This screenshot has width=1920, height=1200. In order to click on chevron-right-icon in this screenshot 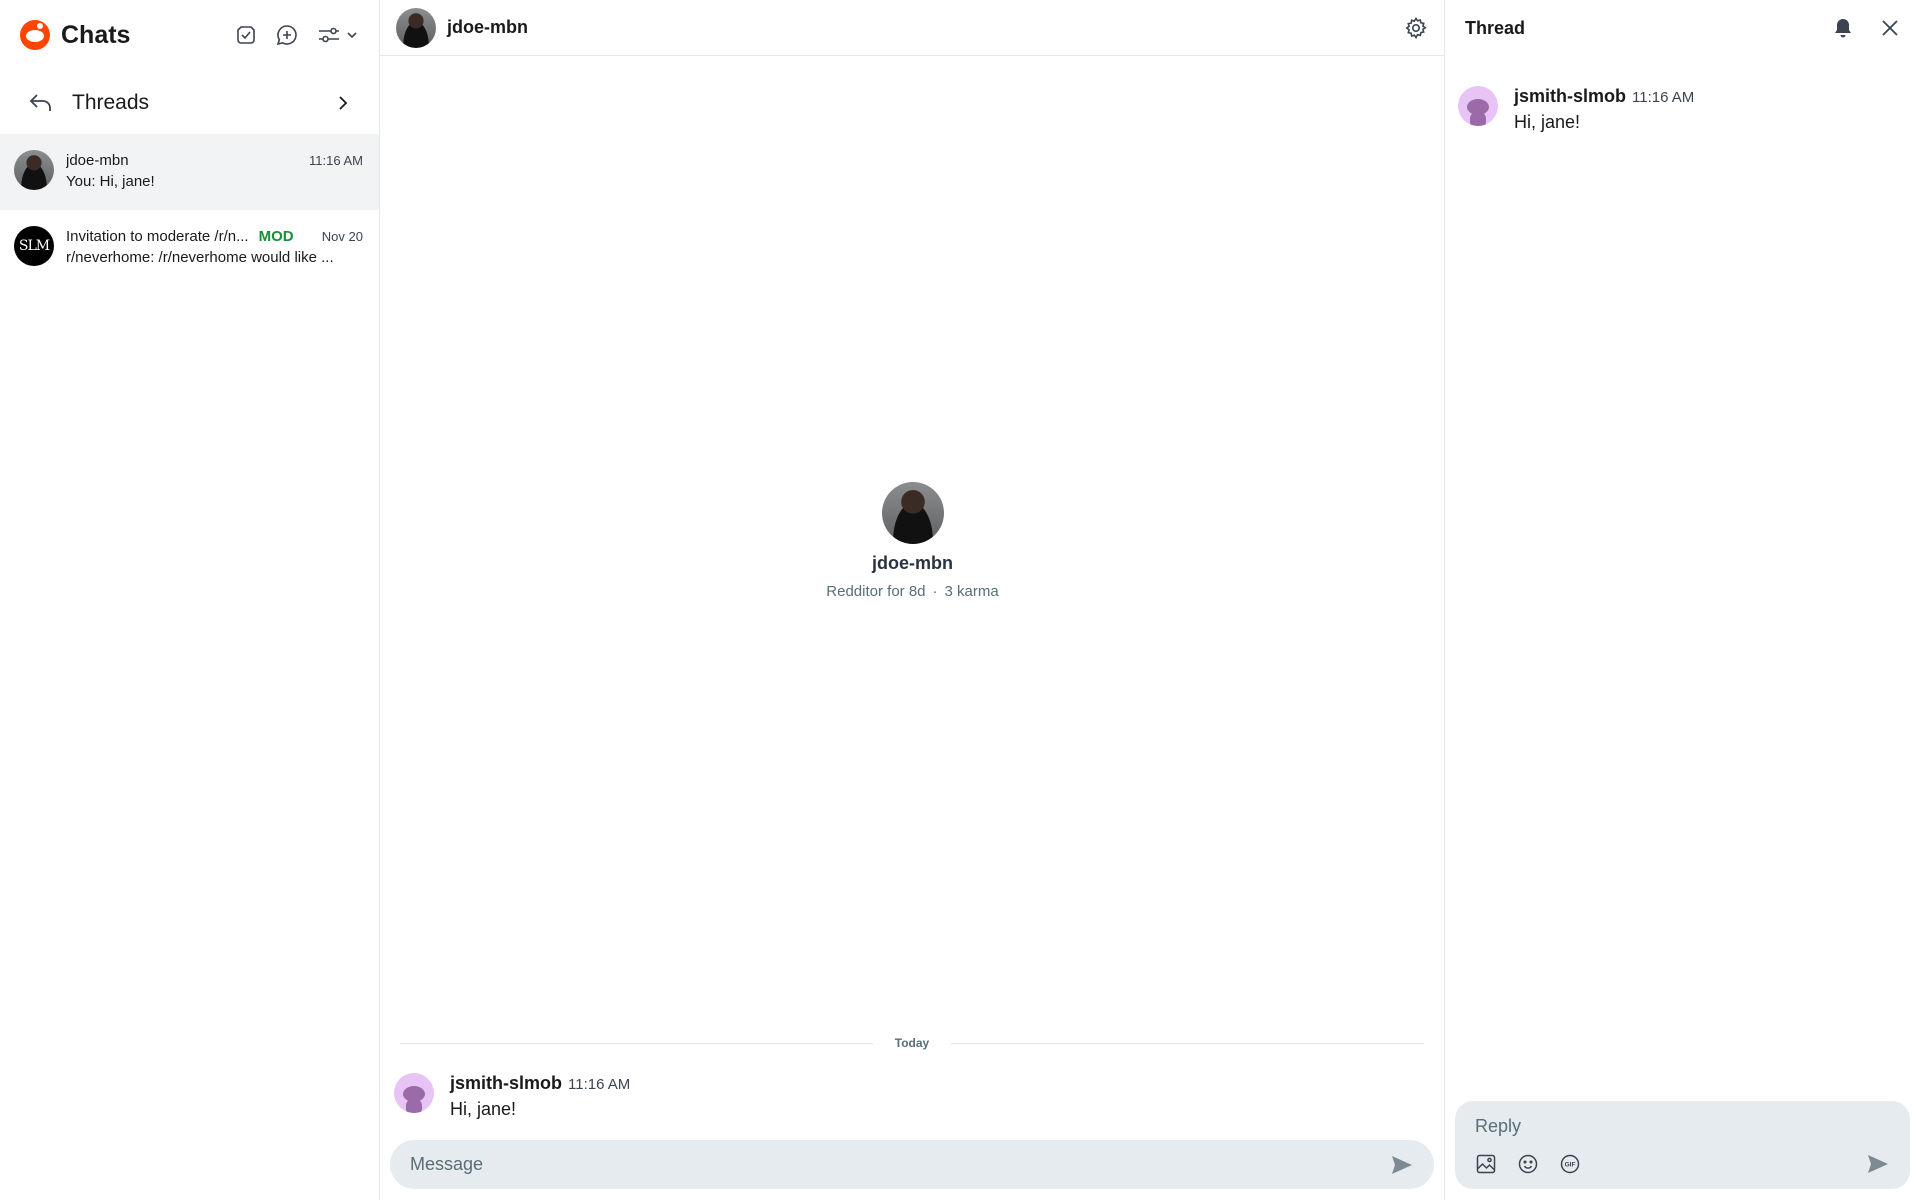, I will do `click(343, 103)`.